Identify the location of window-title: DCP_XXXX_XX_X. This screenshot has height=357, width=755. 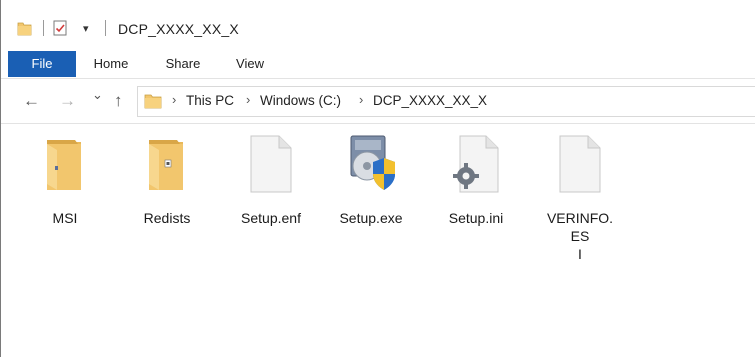
(178, 29).